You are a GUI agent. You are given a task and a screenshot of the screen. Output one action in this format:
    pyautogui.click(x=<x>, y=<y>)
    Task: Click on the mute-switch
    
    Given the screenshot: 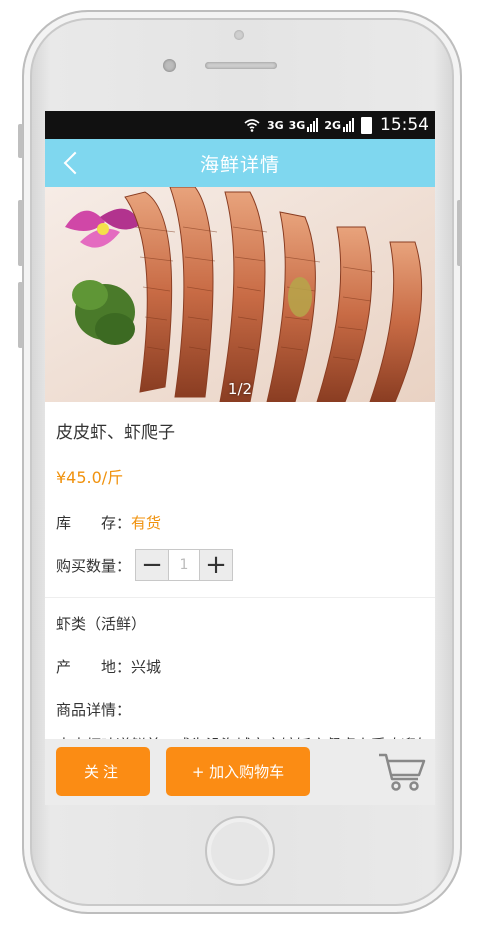 What is the action you would take?
    pyautogui.click(x=20, y=141)
    